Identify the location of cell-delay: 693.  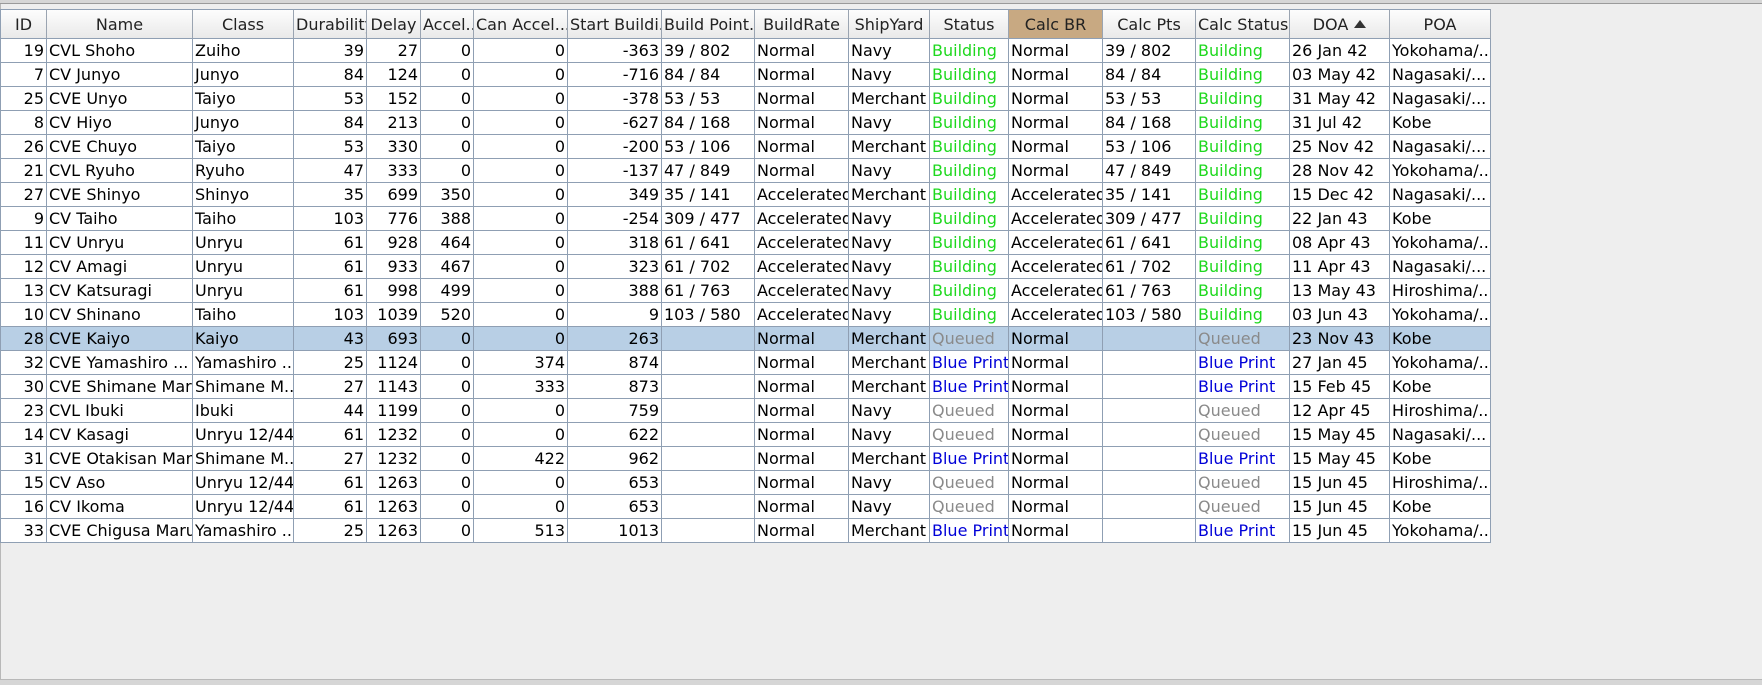
(394, 339).